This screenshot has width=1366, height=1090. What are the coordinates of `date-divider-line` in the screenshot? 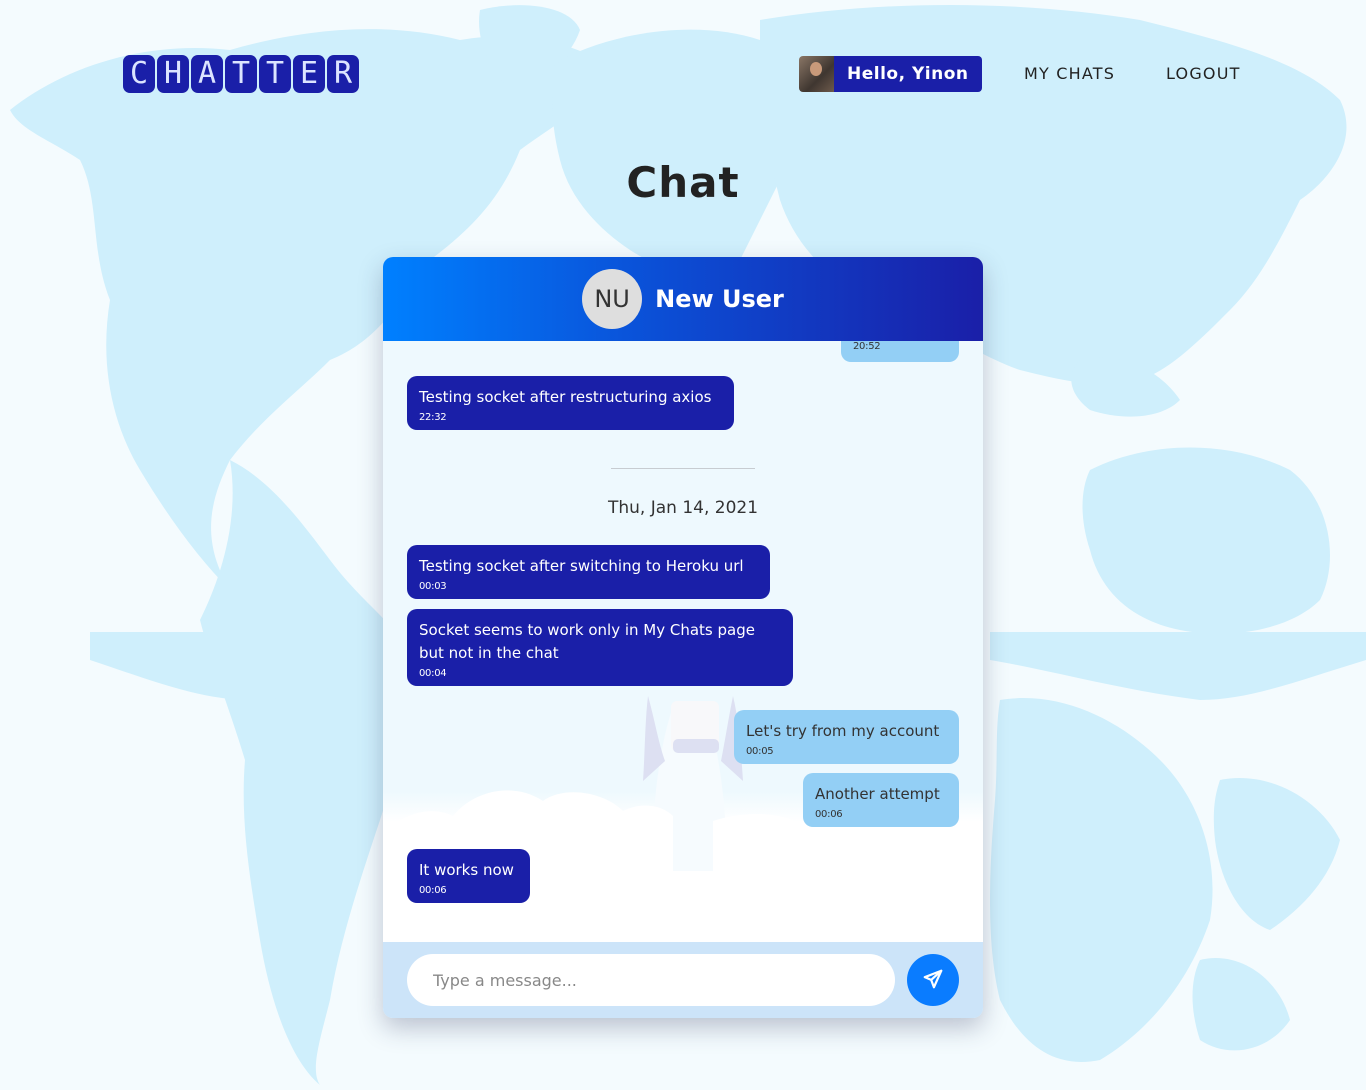 It's located at (683, 468).